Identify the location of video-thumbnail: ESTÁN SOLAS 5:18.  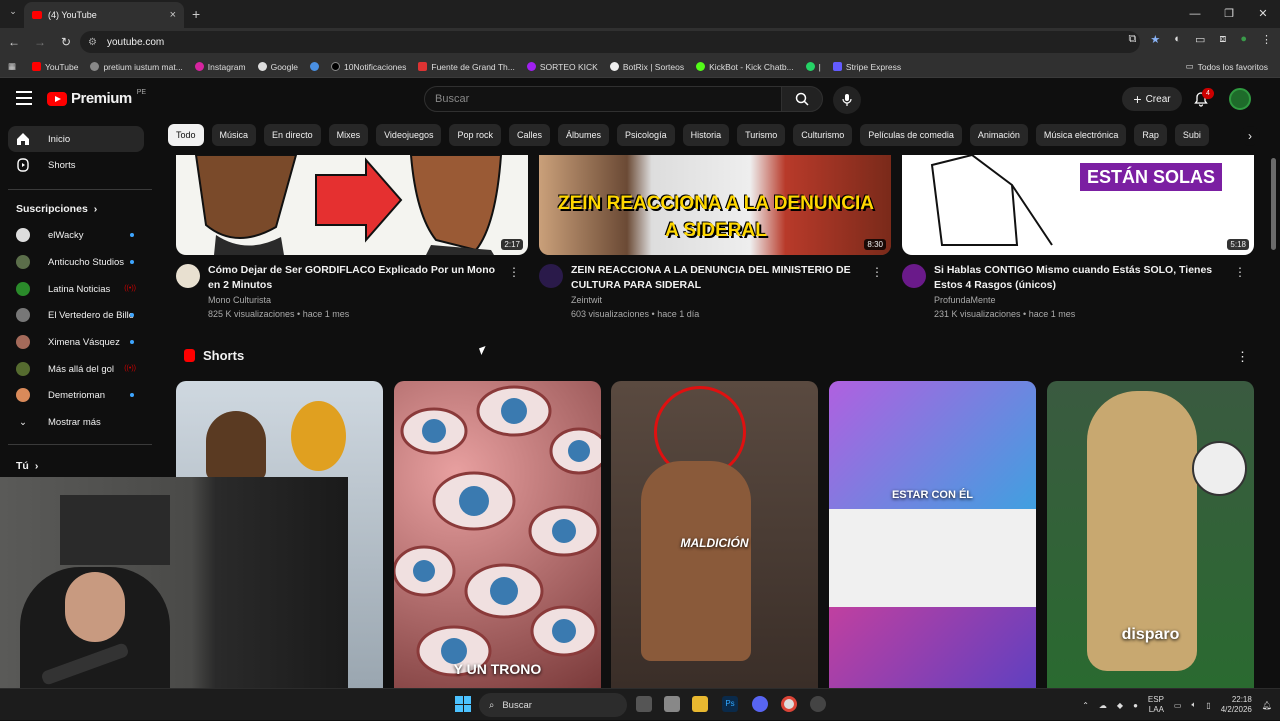
(1078, 205).